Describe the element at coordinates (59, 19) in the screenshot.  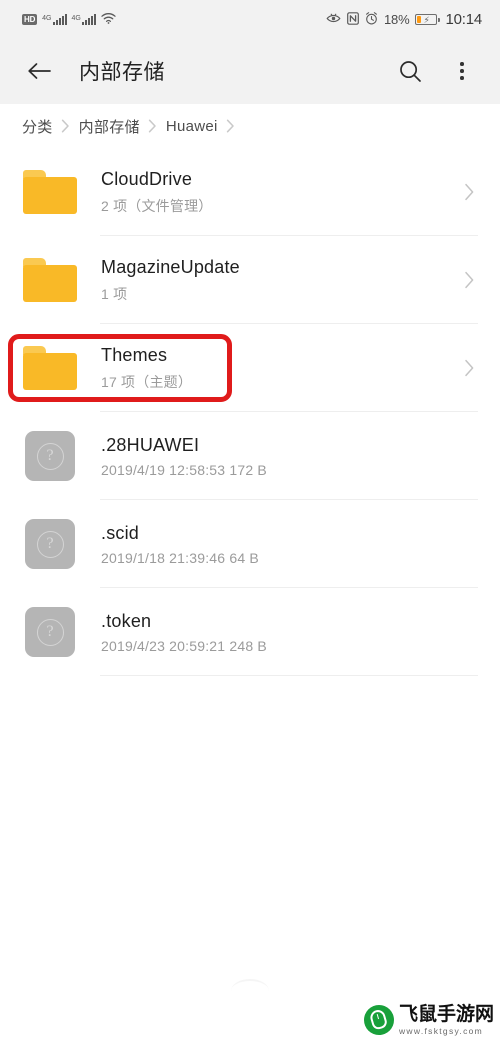
I see `sim1-signal-bars` at that location.